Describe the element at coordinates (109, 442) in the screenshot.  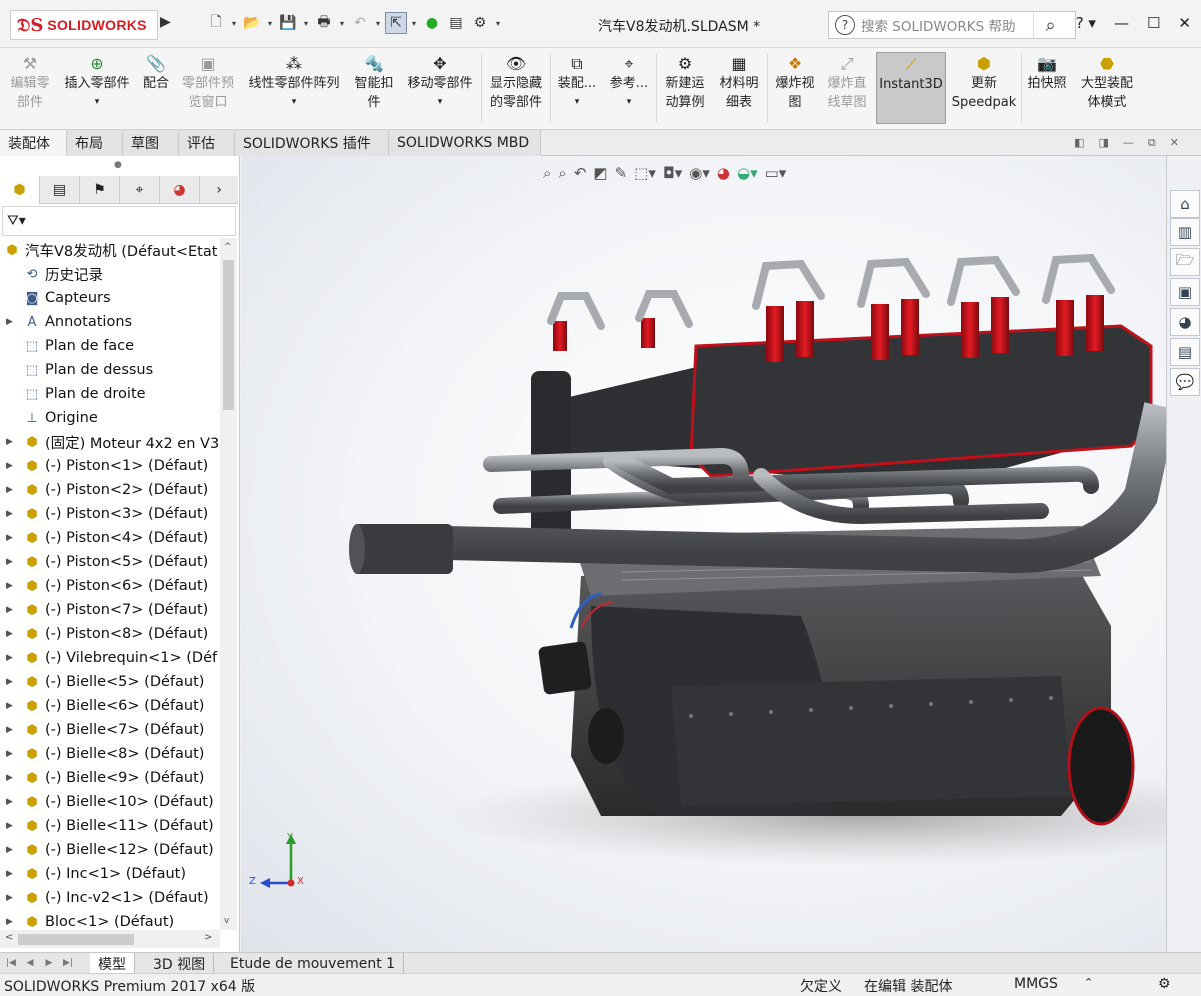
I see `tree-item: ▶ ⬢ (固定) Moteur 4x2 en V3` at that location.